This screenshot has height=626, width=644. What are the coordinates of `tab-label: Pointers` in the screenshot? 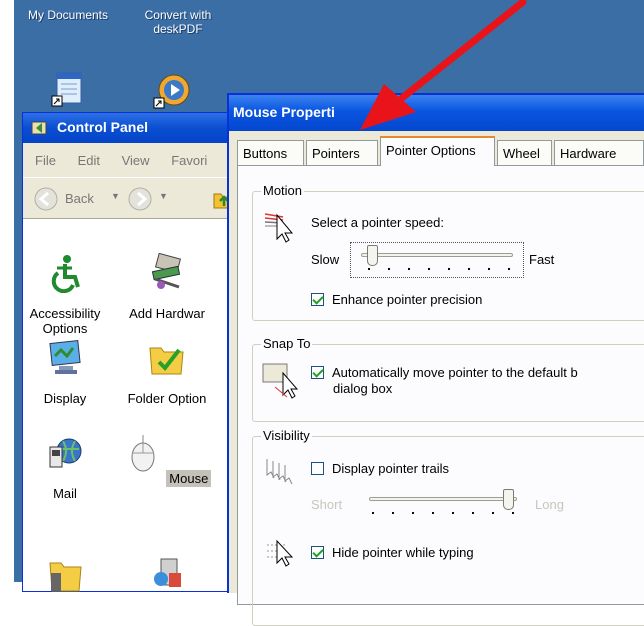 It's located at (336, 153).